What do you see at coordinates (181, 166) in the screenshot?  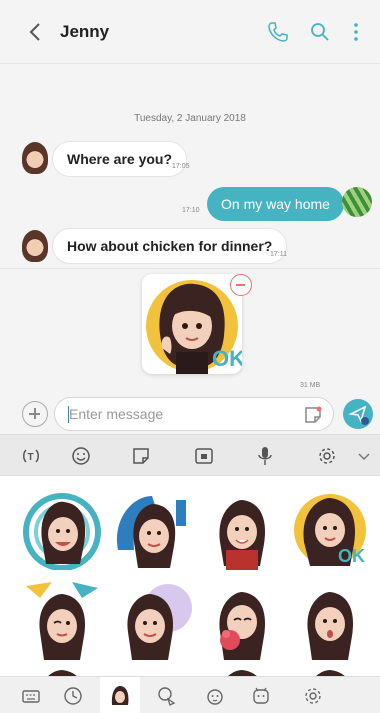 I see `message-time: 17:05` at bounding box center [181, 166].